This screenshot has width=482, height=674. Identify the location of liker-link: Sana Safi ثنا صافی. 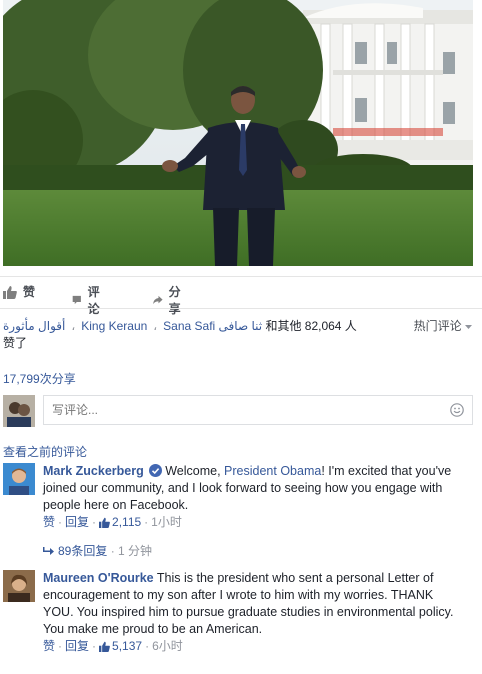
(212, 326).